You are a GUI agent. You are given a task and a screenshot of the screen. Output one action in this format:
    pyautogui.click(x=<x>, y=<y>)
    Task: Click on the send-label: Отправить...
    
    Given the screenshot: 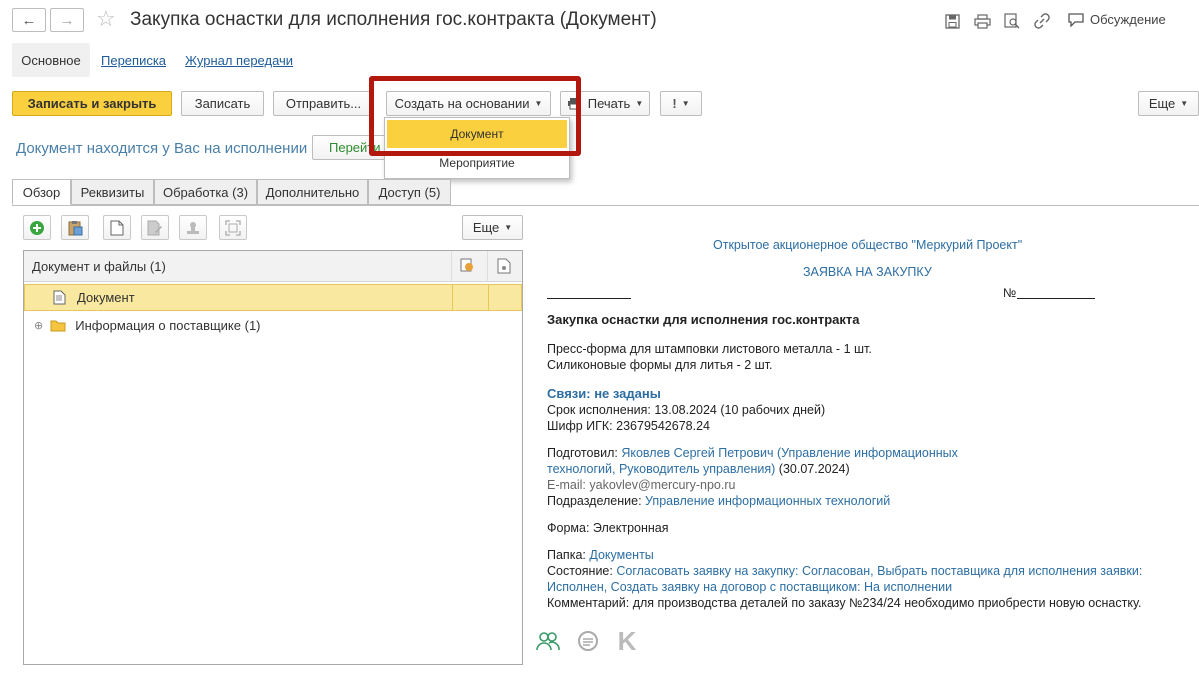 What is the action you would take?
    pyautogui.click(x=323, y=103)
    